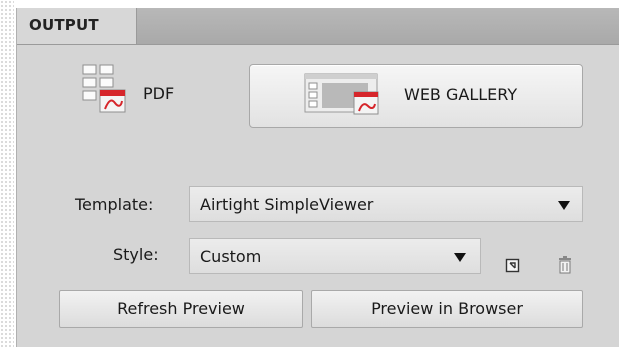 The height and width of the screenshot is (347, 640). Describe the element at coordinates (7, 173) in the screenshot. I see `dotted-edge` at that location.